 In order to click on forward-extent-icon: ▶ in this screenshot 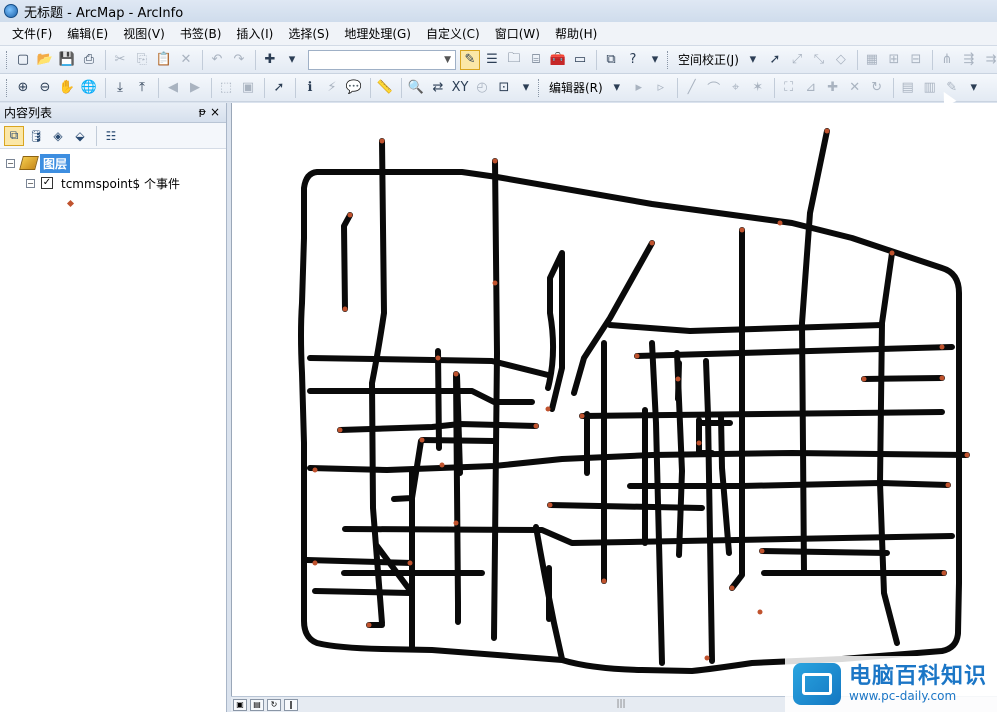, I will do `click(195, 88)`.